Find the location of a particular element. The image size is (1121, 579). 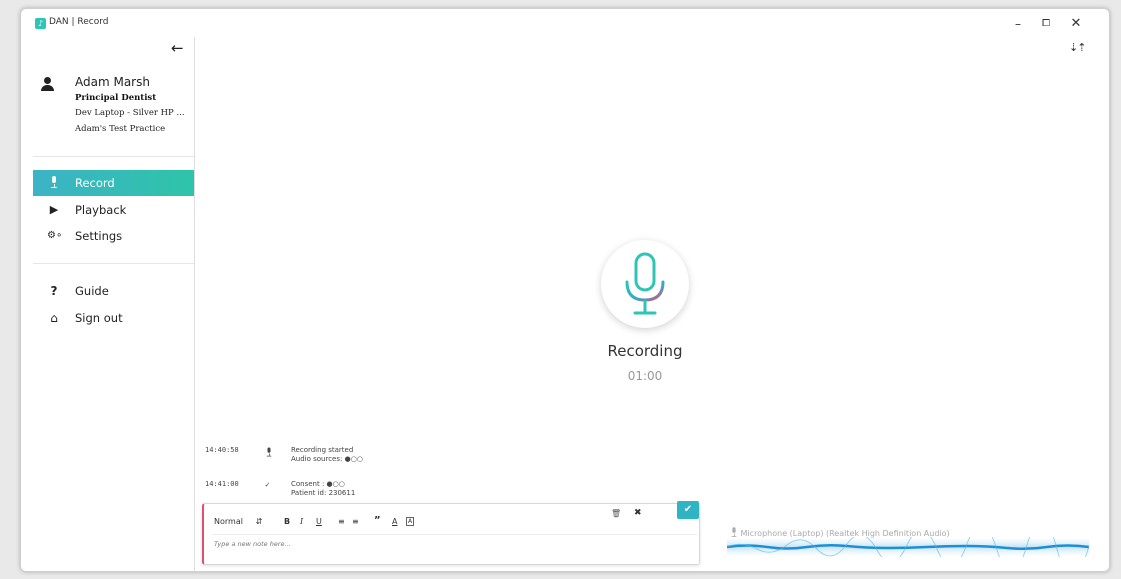

bold-button: B is located at coordinates (287, 521).